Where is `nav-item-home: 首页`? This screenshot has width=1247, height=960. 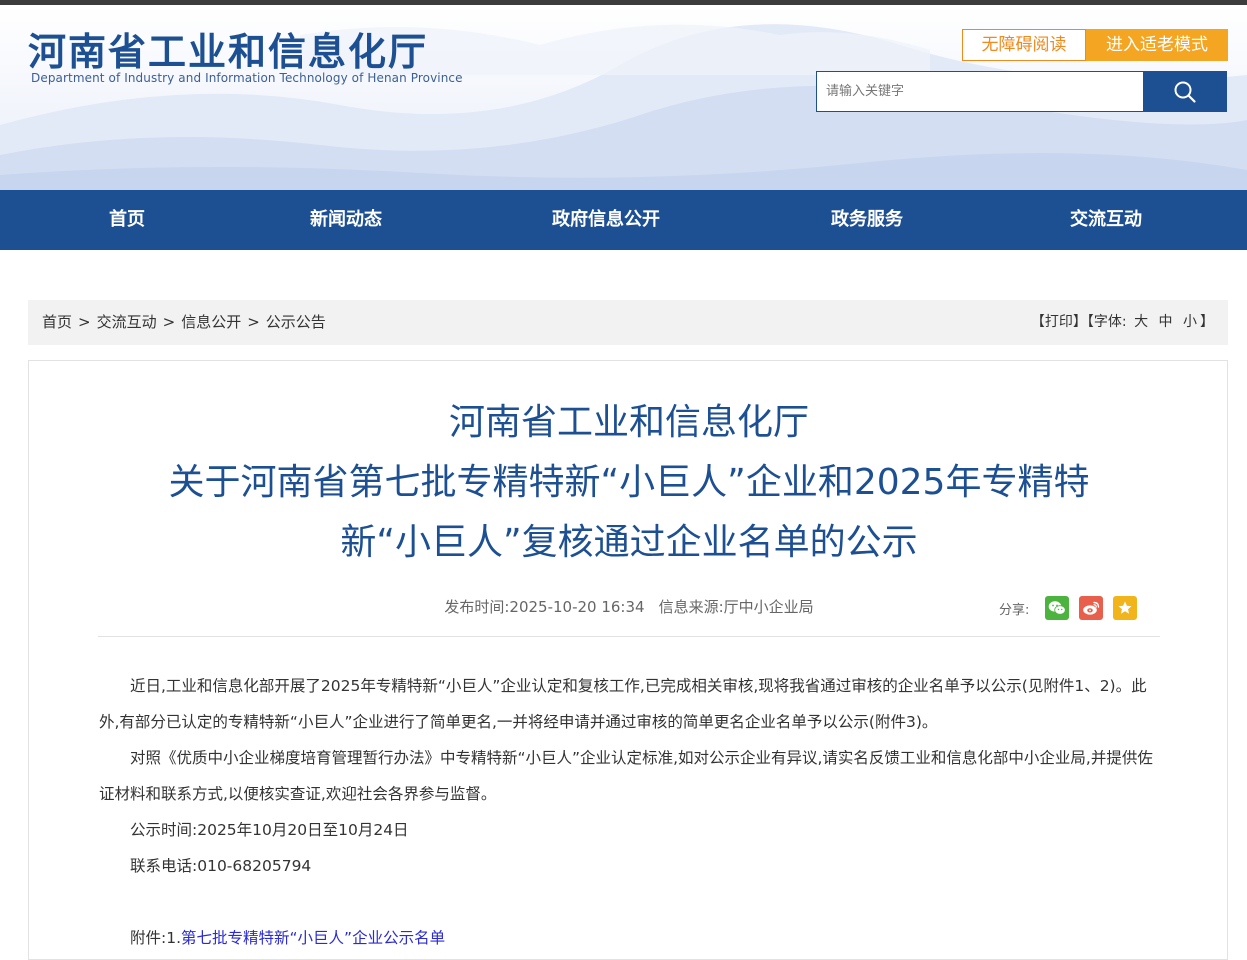 nav-item-home: 首页 is located at coordinates (127, 220).